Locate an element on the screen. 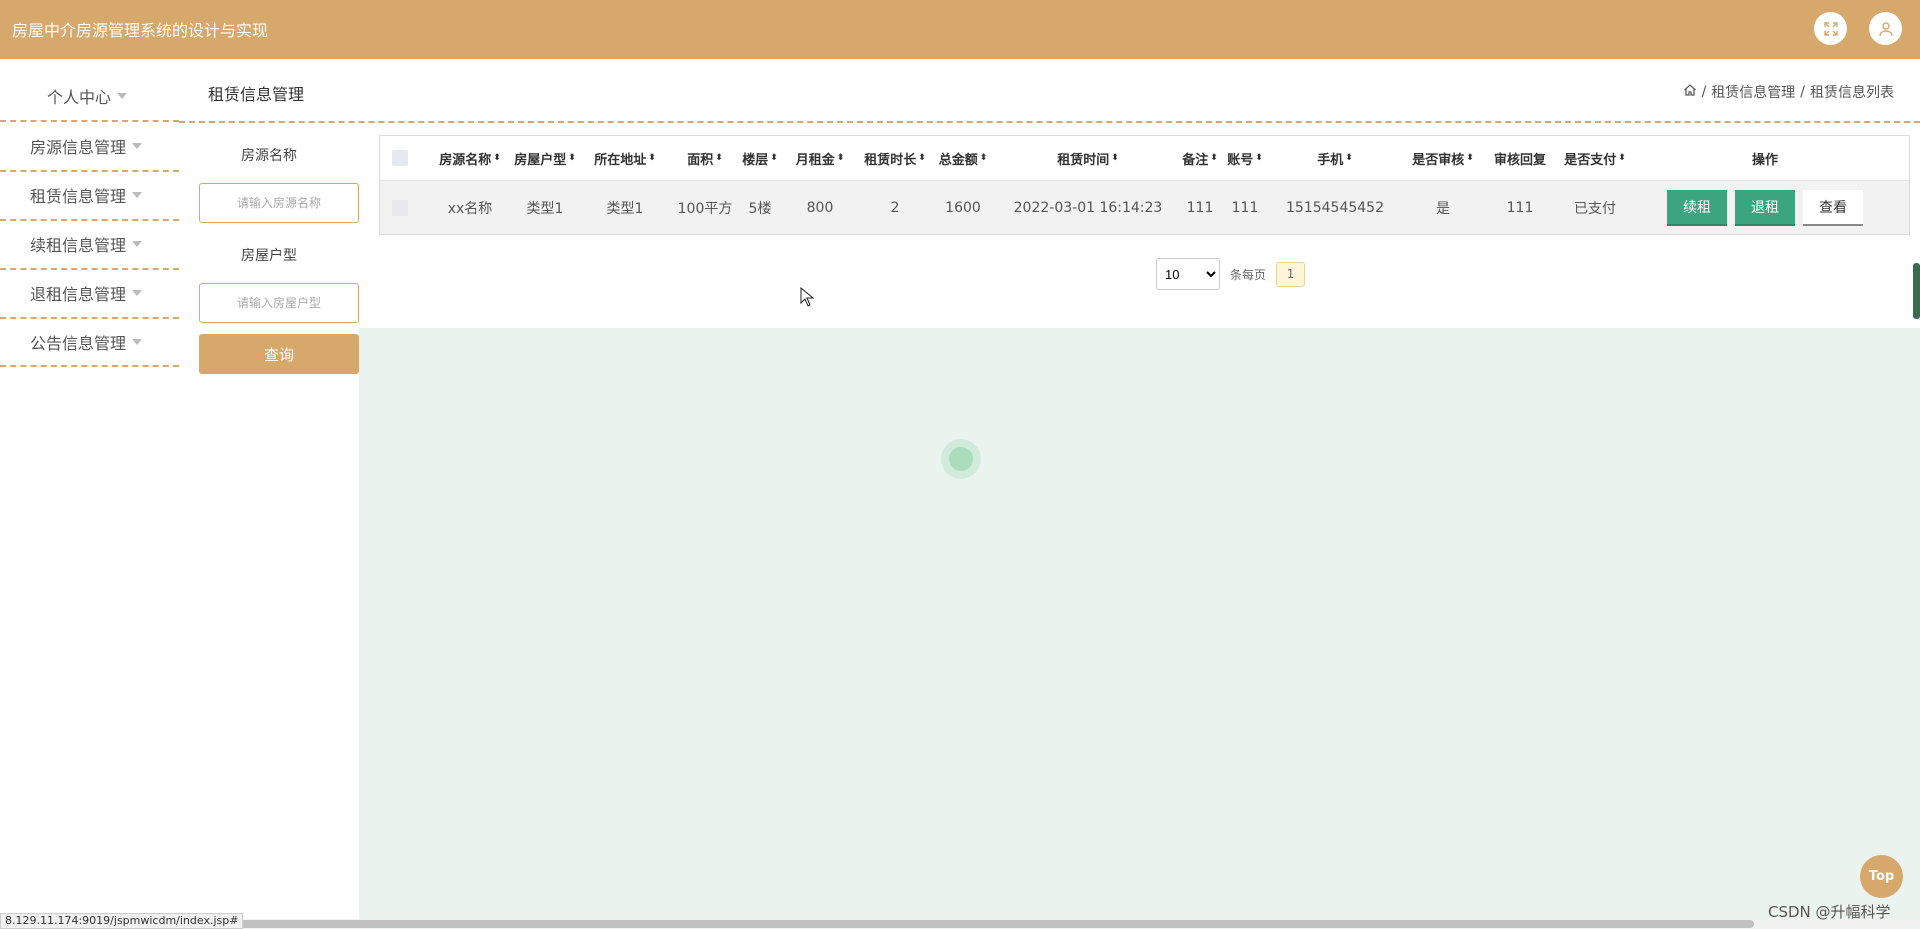  table-cell: 800 is located at coordinates (820, 207).